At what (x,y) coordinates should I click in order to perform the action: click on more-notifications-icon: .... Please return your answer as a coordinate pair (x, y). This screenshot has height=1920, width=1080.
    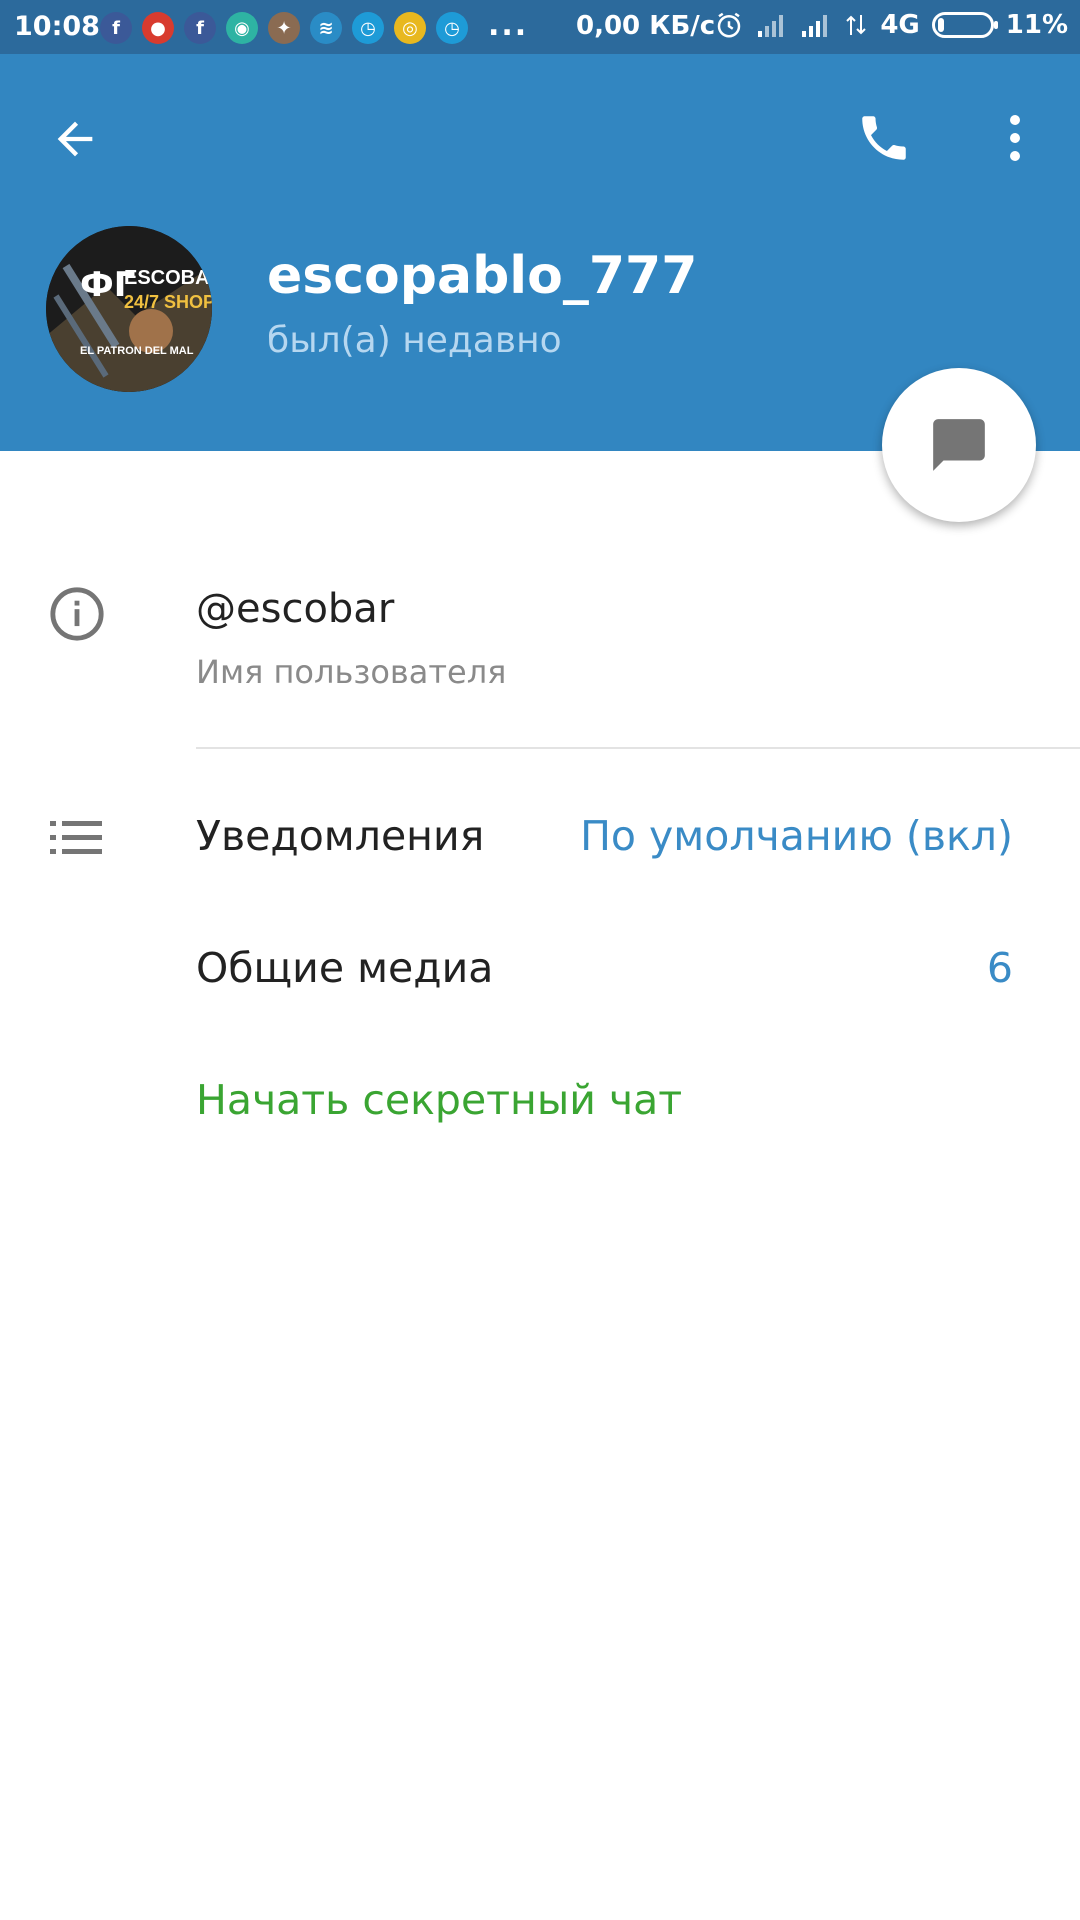
    Looking at the image, I should click on (508, 25).